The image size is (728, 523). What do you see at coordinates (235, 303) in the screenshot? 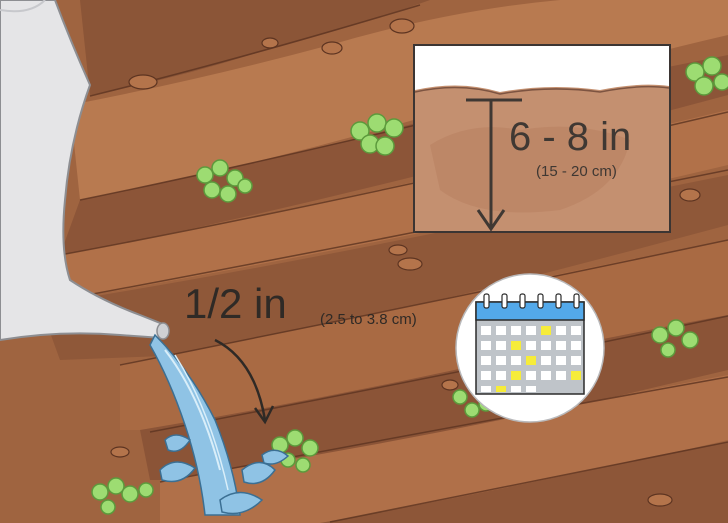
I see `watering-amount-label: 1/2 in` at bounding box center [235, 303].